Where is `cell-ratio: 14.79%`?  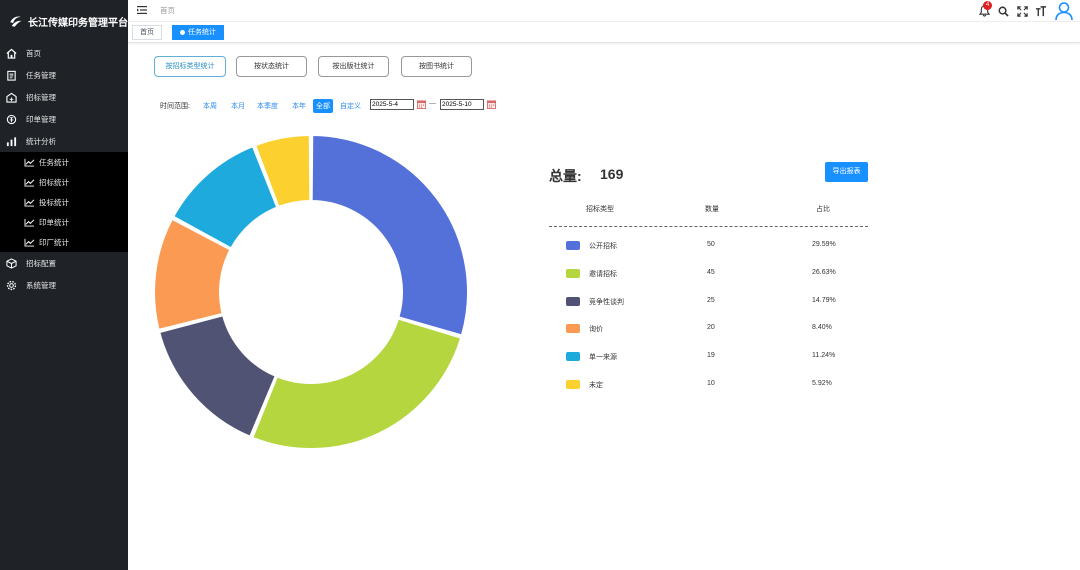
cell-ratio: 14.79% is located at coordinates (824, 300).